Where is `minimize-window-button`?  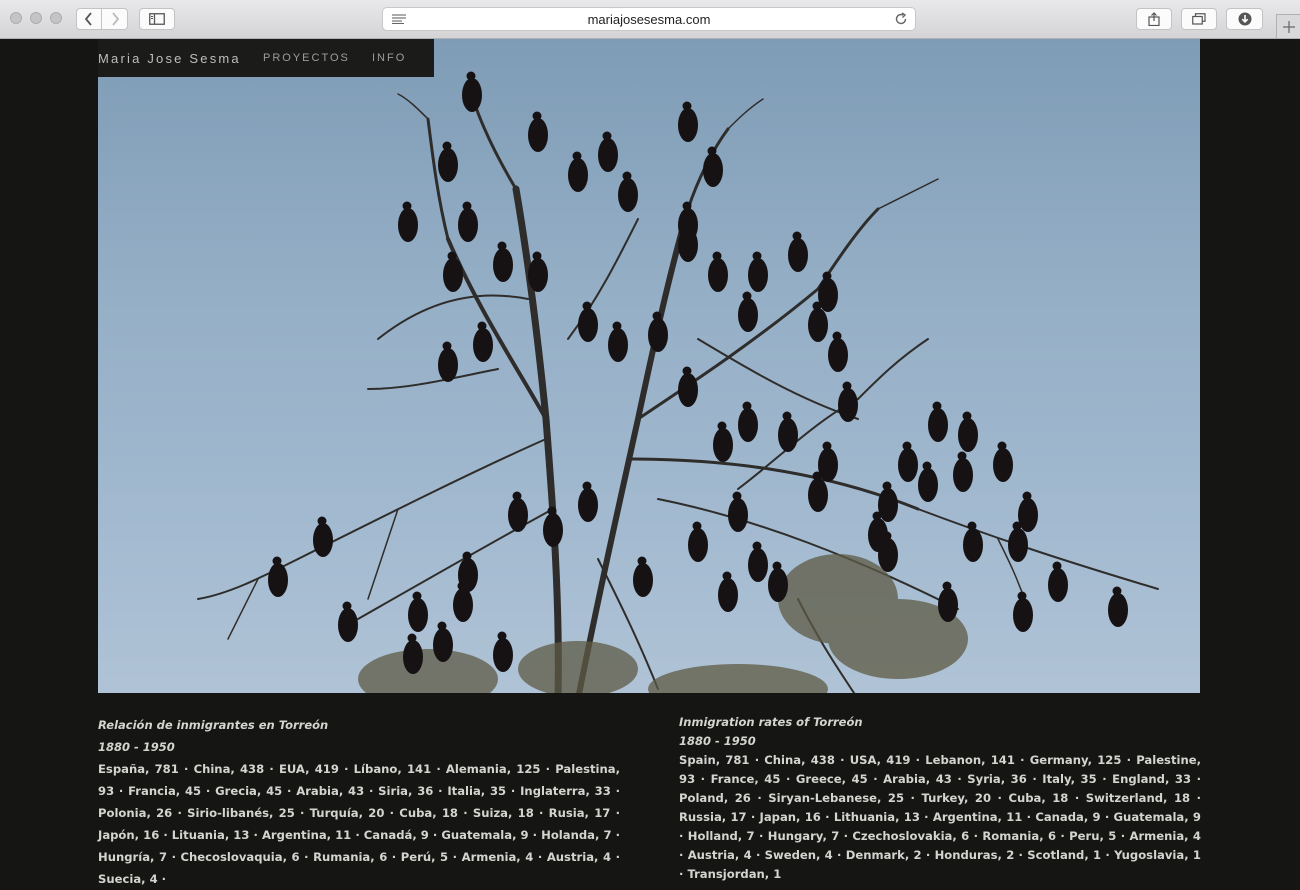 minimize-window-button is located at coordinates (36, 18).